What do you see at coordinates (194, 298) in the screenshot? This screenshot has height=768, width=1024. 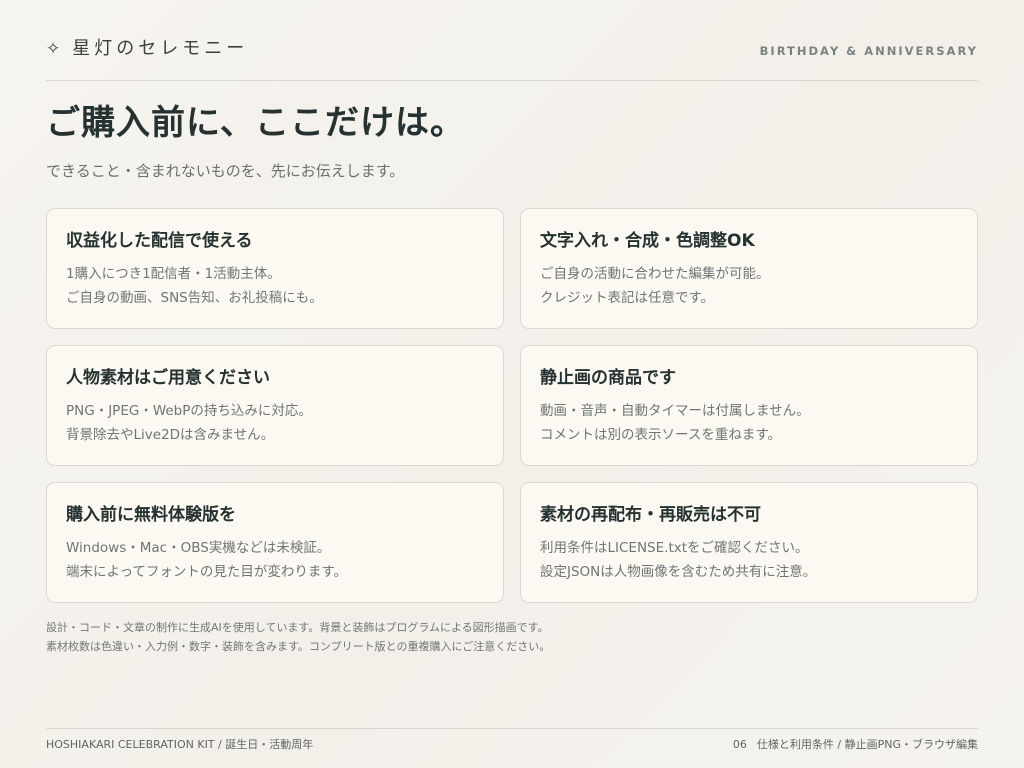 I see `card-text: ご自身の動画、SNS告知、お礼投稿にも。` at bounding box center [194, 298].